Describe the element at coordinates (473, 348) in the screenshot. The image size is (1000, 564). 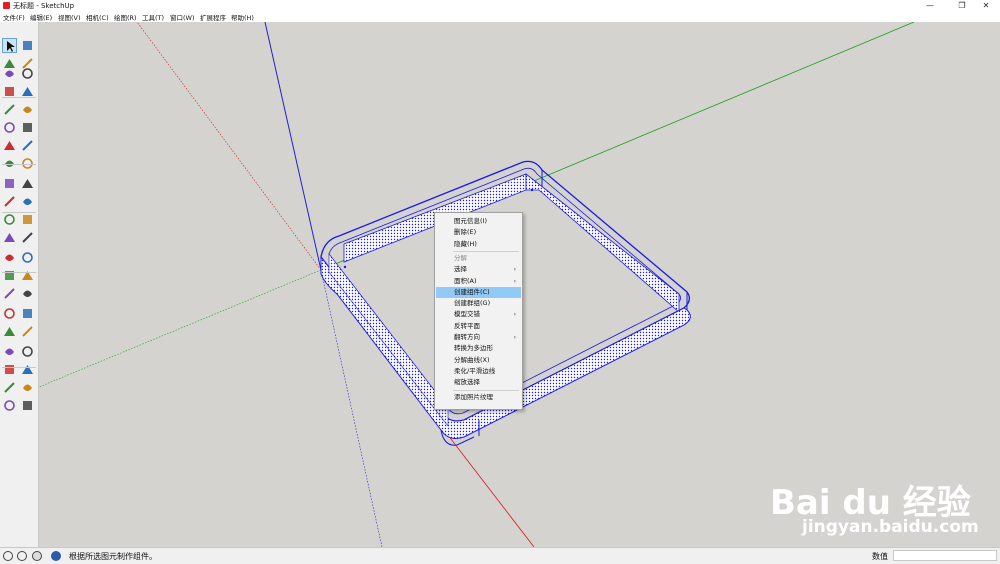
I see `context-menu-item-label: 转换为多边形` at that location.